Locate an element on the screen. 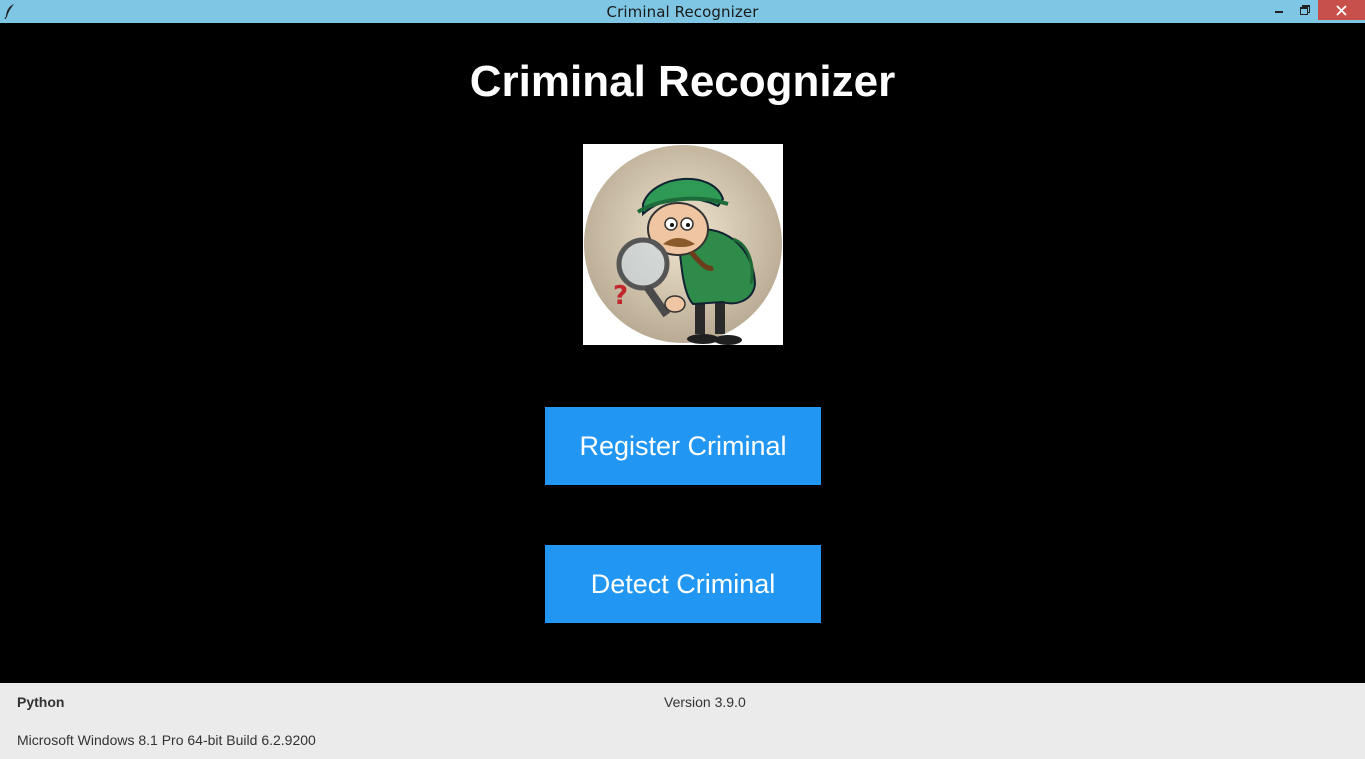  minimize-button is located at coordinates (1278, 10).